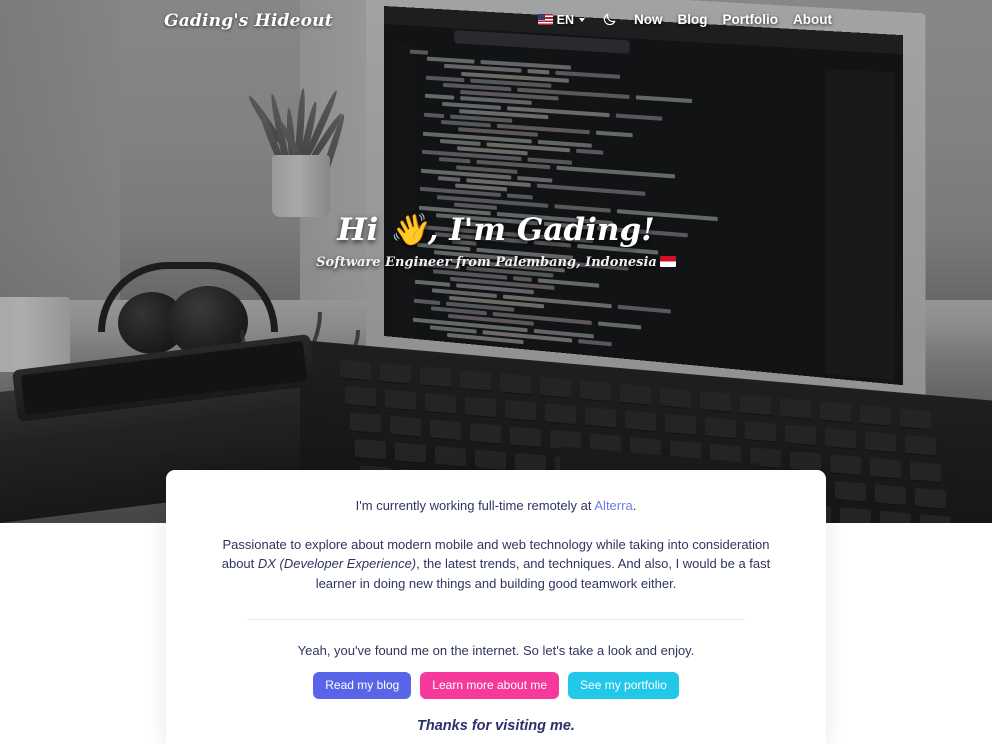 Image resolution: width=992 pixels, height=744 pixels. I want to click on see-my-portfolio-button: See my portfolio, so click(623, 685).